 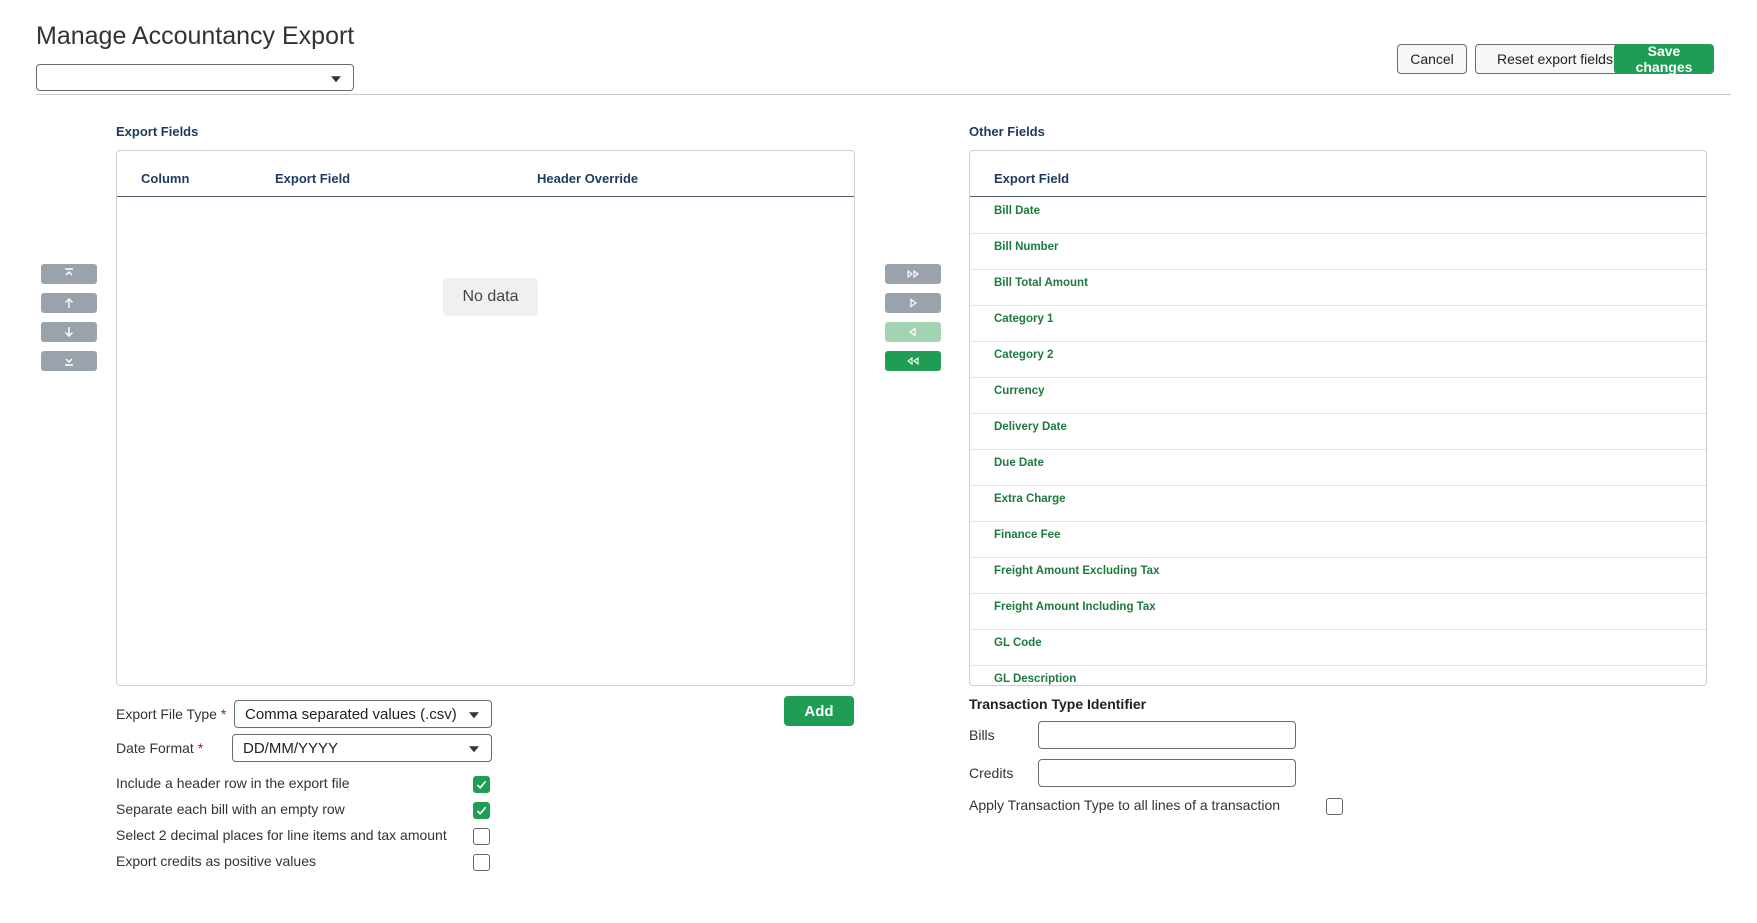 What do you see at coordinates (819, 711) in the screenshot?
I see `add-button: Add` at bounding box center [819, 711].